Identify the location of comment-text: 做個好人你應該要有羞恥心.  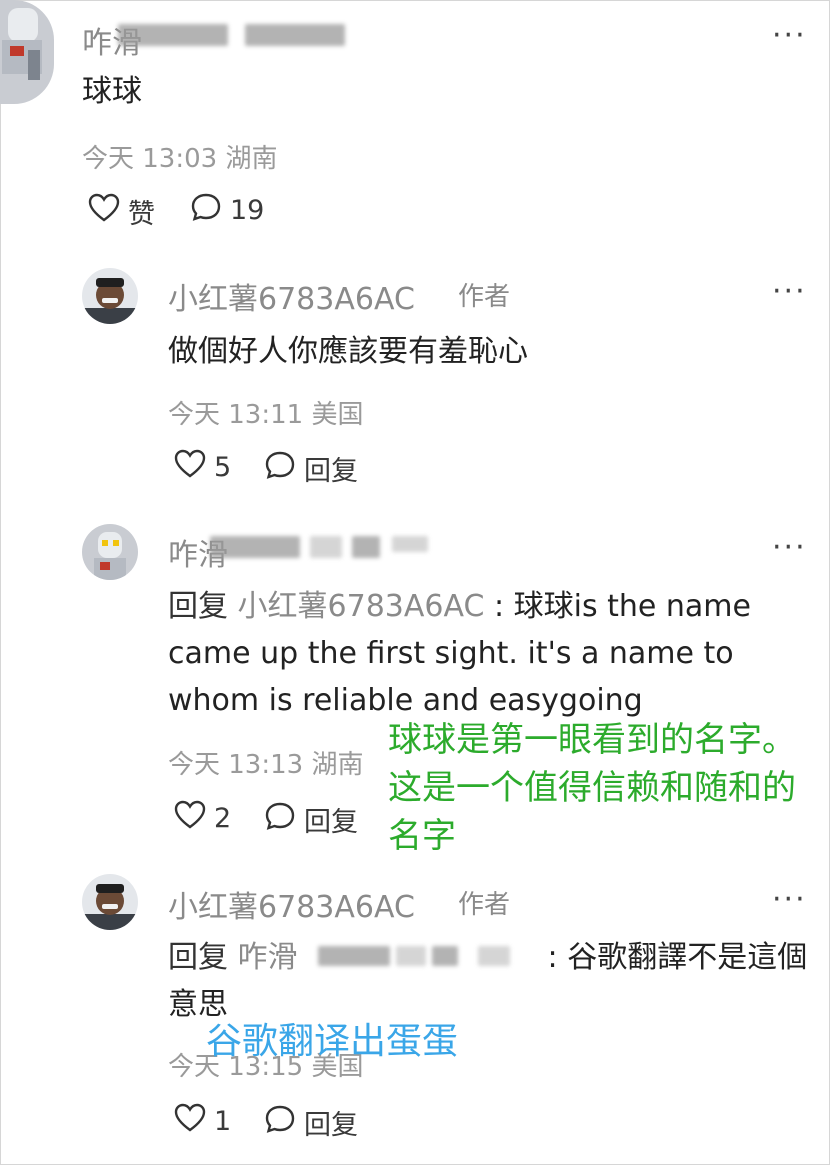
(348, 351).